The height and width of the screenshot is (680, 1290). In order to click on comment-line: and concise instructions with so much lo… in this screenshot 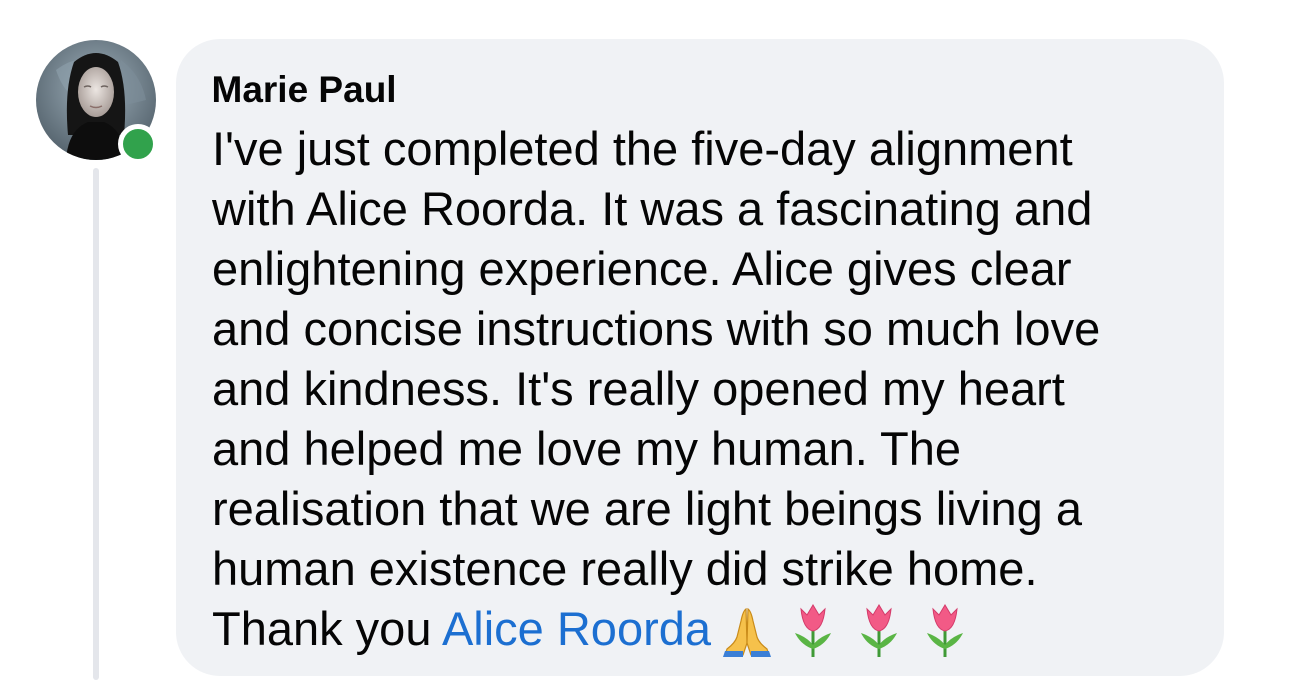, I will do `click(656, 328)`.